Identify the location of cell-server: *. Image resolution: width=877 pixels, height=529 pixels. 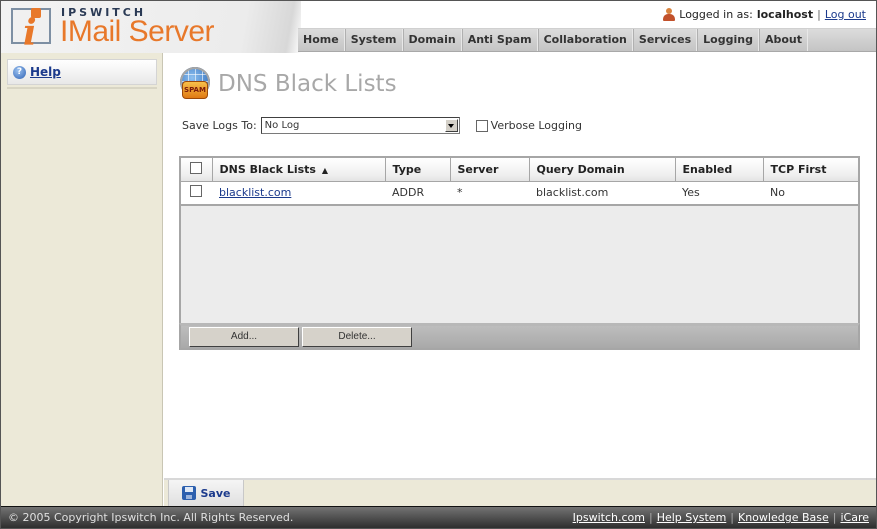
(489, 193).